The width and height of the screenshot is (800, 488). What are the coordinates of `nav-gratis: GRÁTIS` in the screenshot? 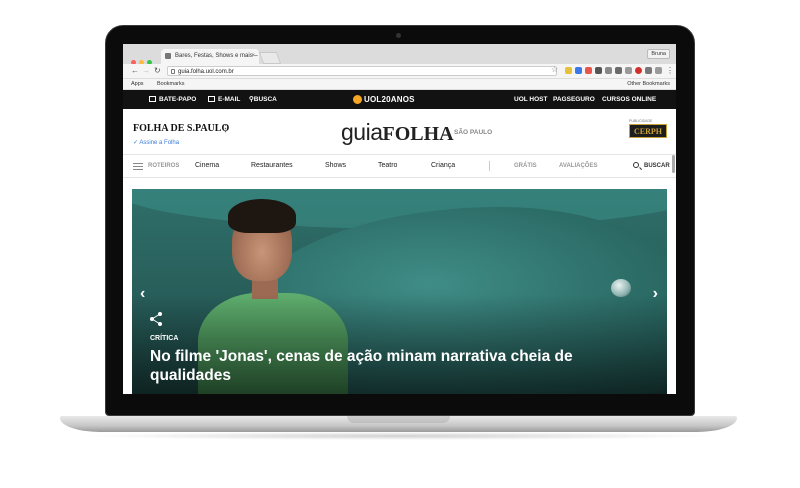 It's located at (525, 166).